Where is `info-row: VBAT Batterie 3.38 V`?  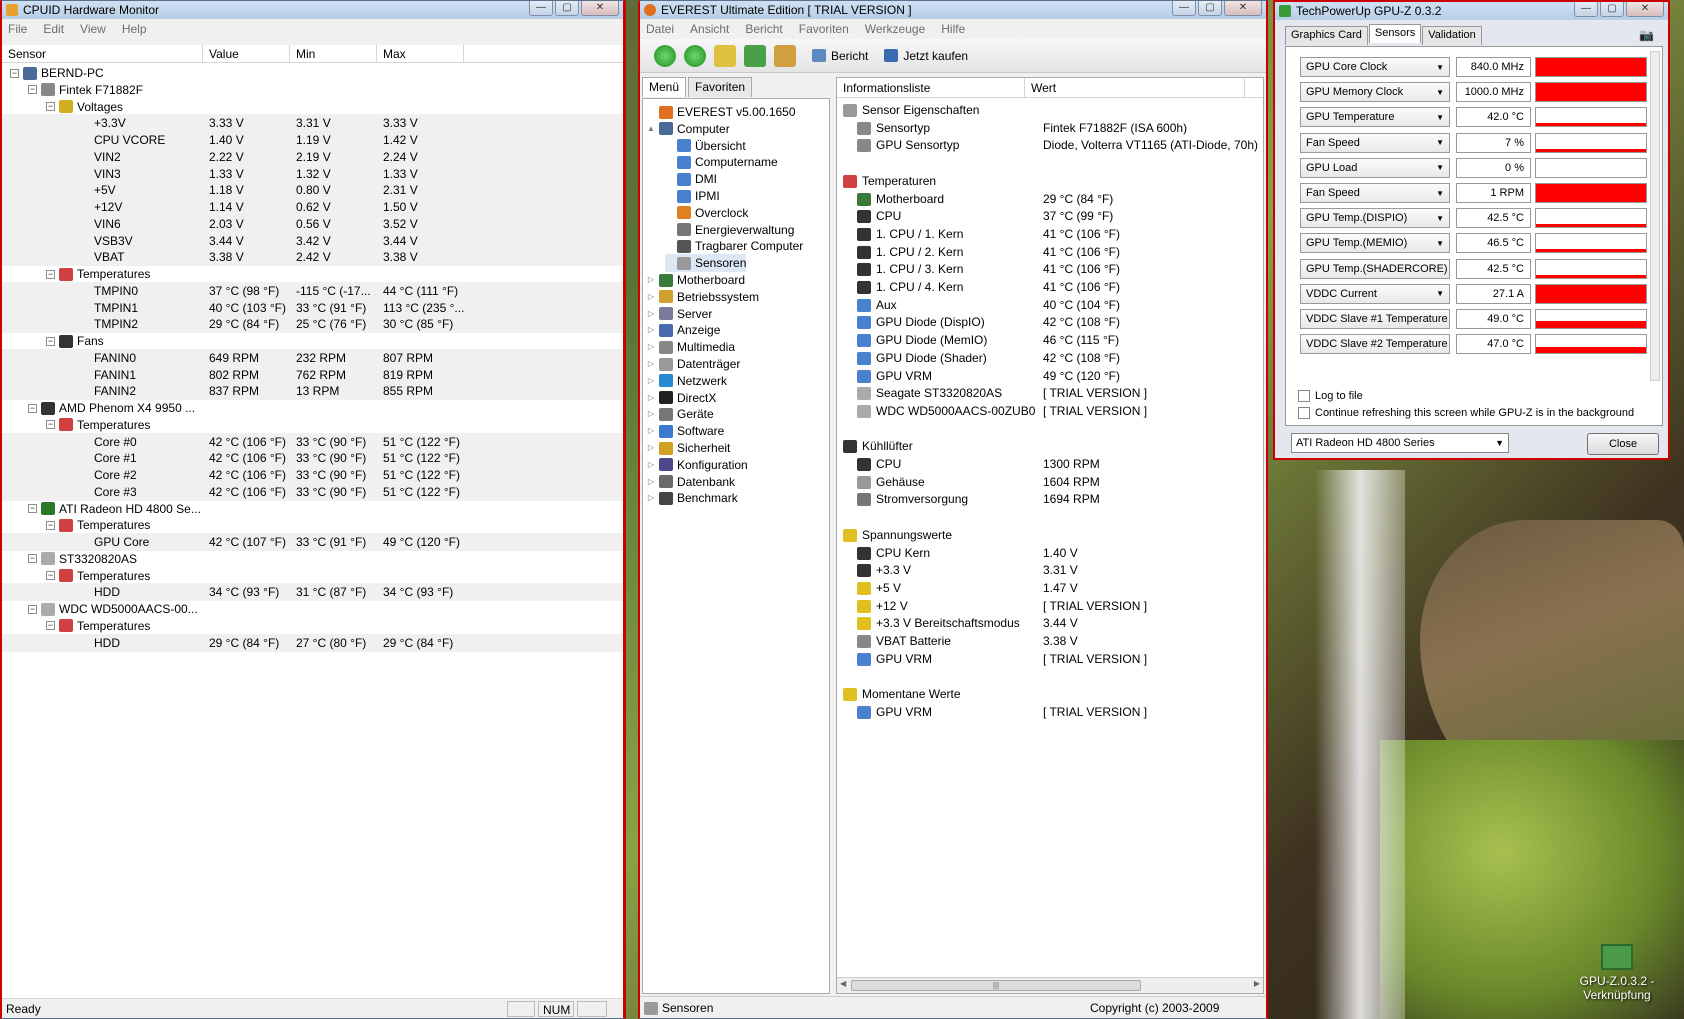 info-row: VBAT Batterie 3.38 V is located at coordinates (1050, 641).